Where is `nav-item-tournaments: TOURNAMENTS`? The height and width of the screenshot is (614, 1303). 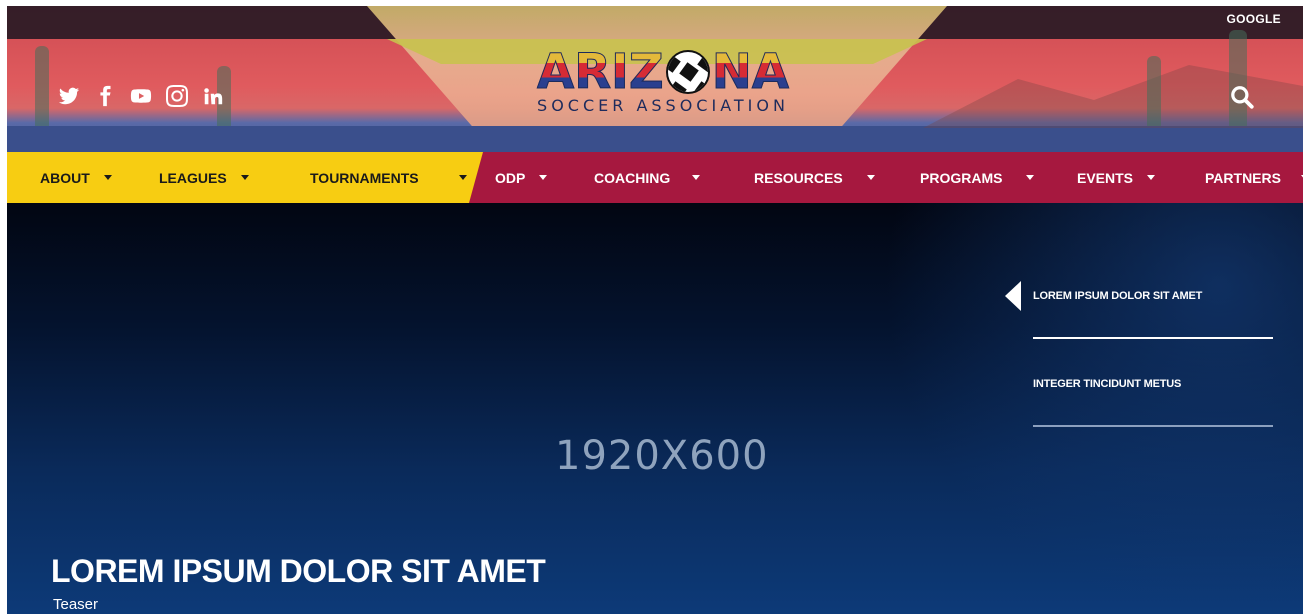 nav-item-tournaments: TOURNAMENTS is located at coordinates (388, 177).